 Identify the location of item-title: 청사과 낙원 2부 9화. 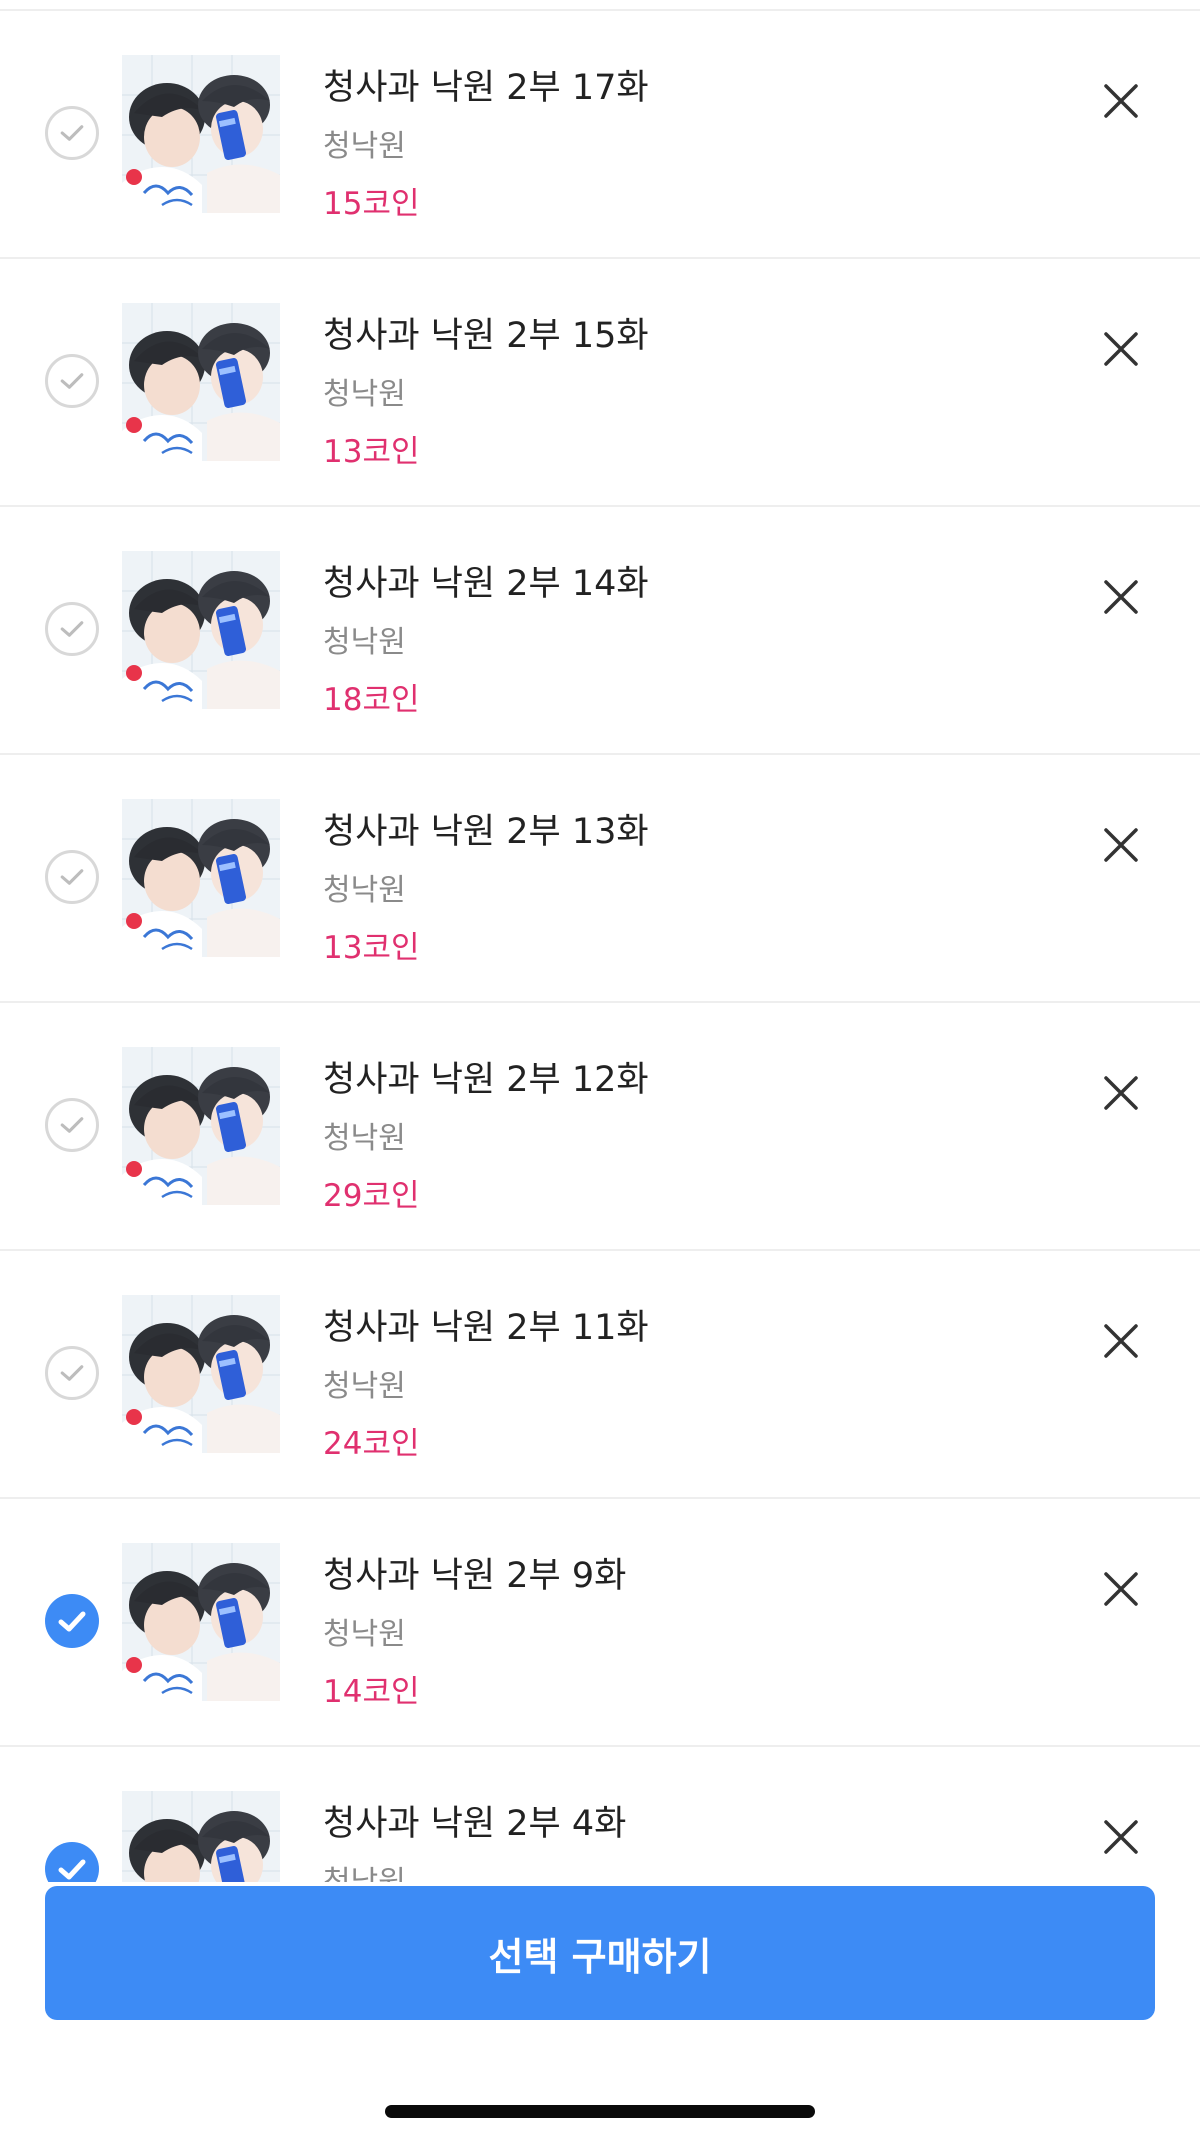
(474, 1572).